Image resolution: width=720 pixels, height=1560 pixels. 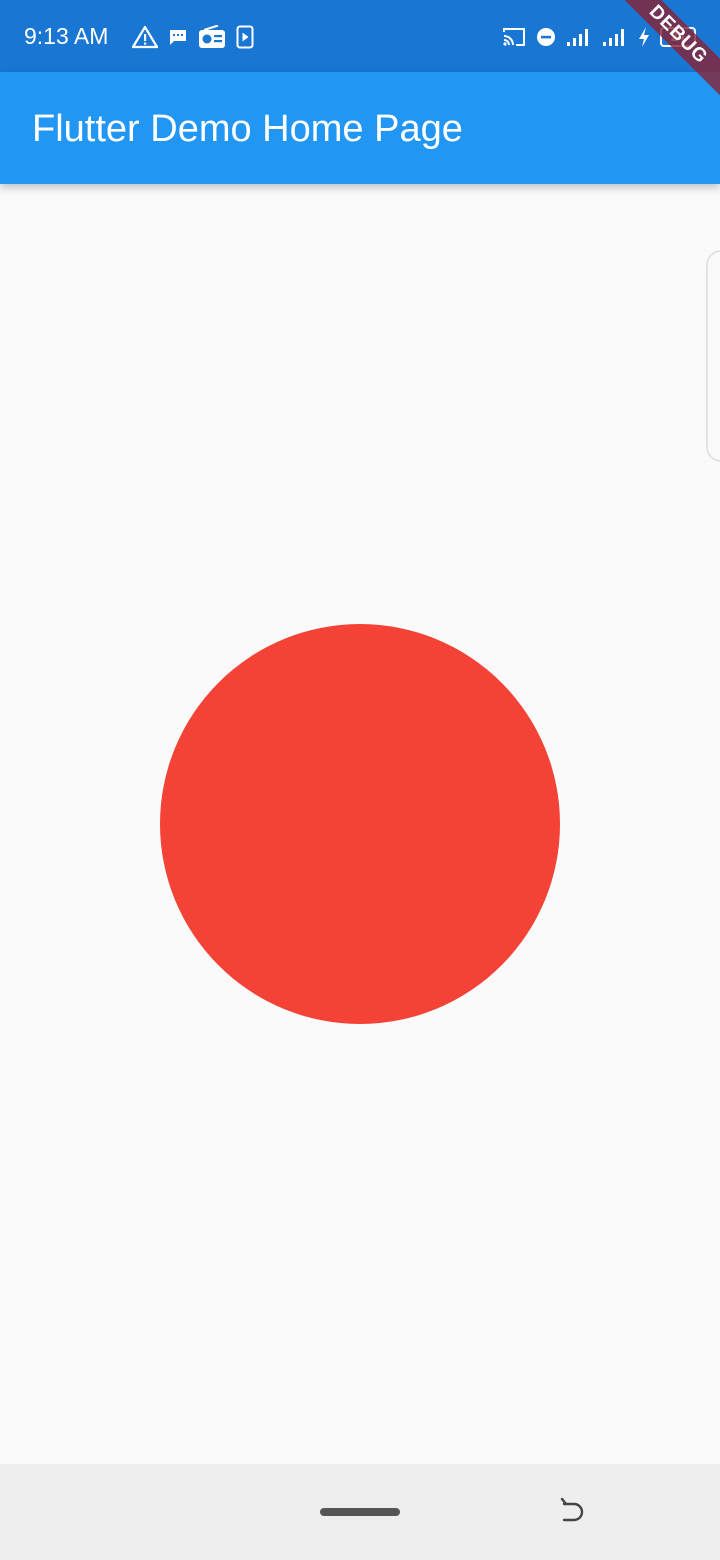 What do you see at coordinates (514, 37) in the screenshot?
I see `cast-icon` at bounding box center [514, 37].